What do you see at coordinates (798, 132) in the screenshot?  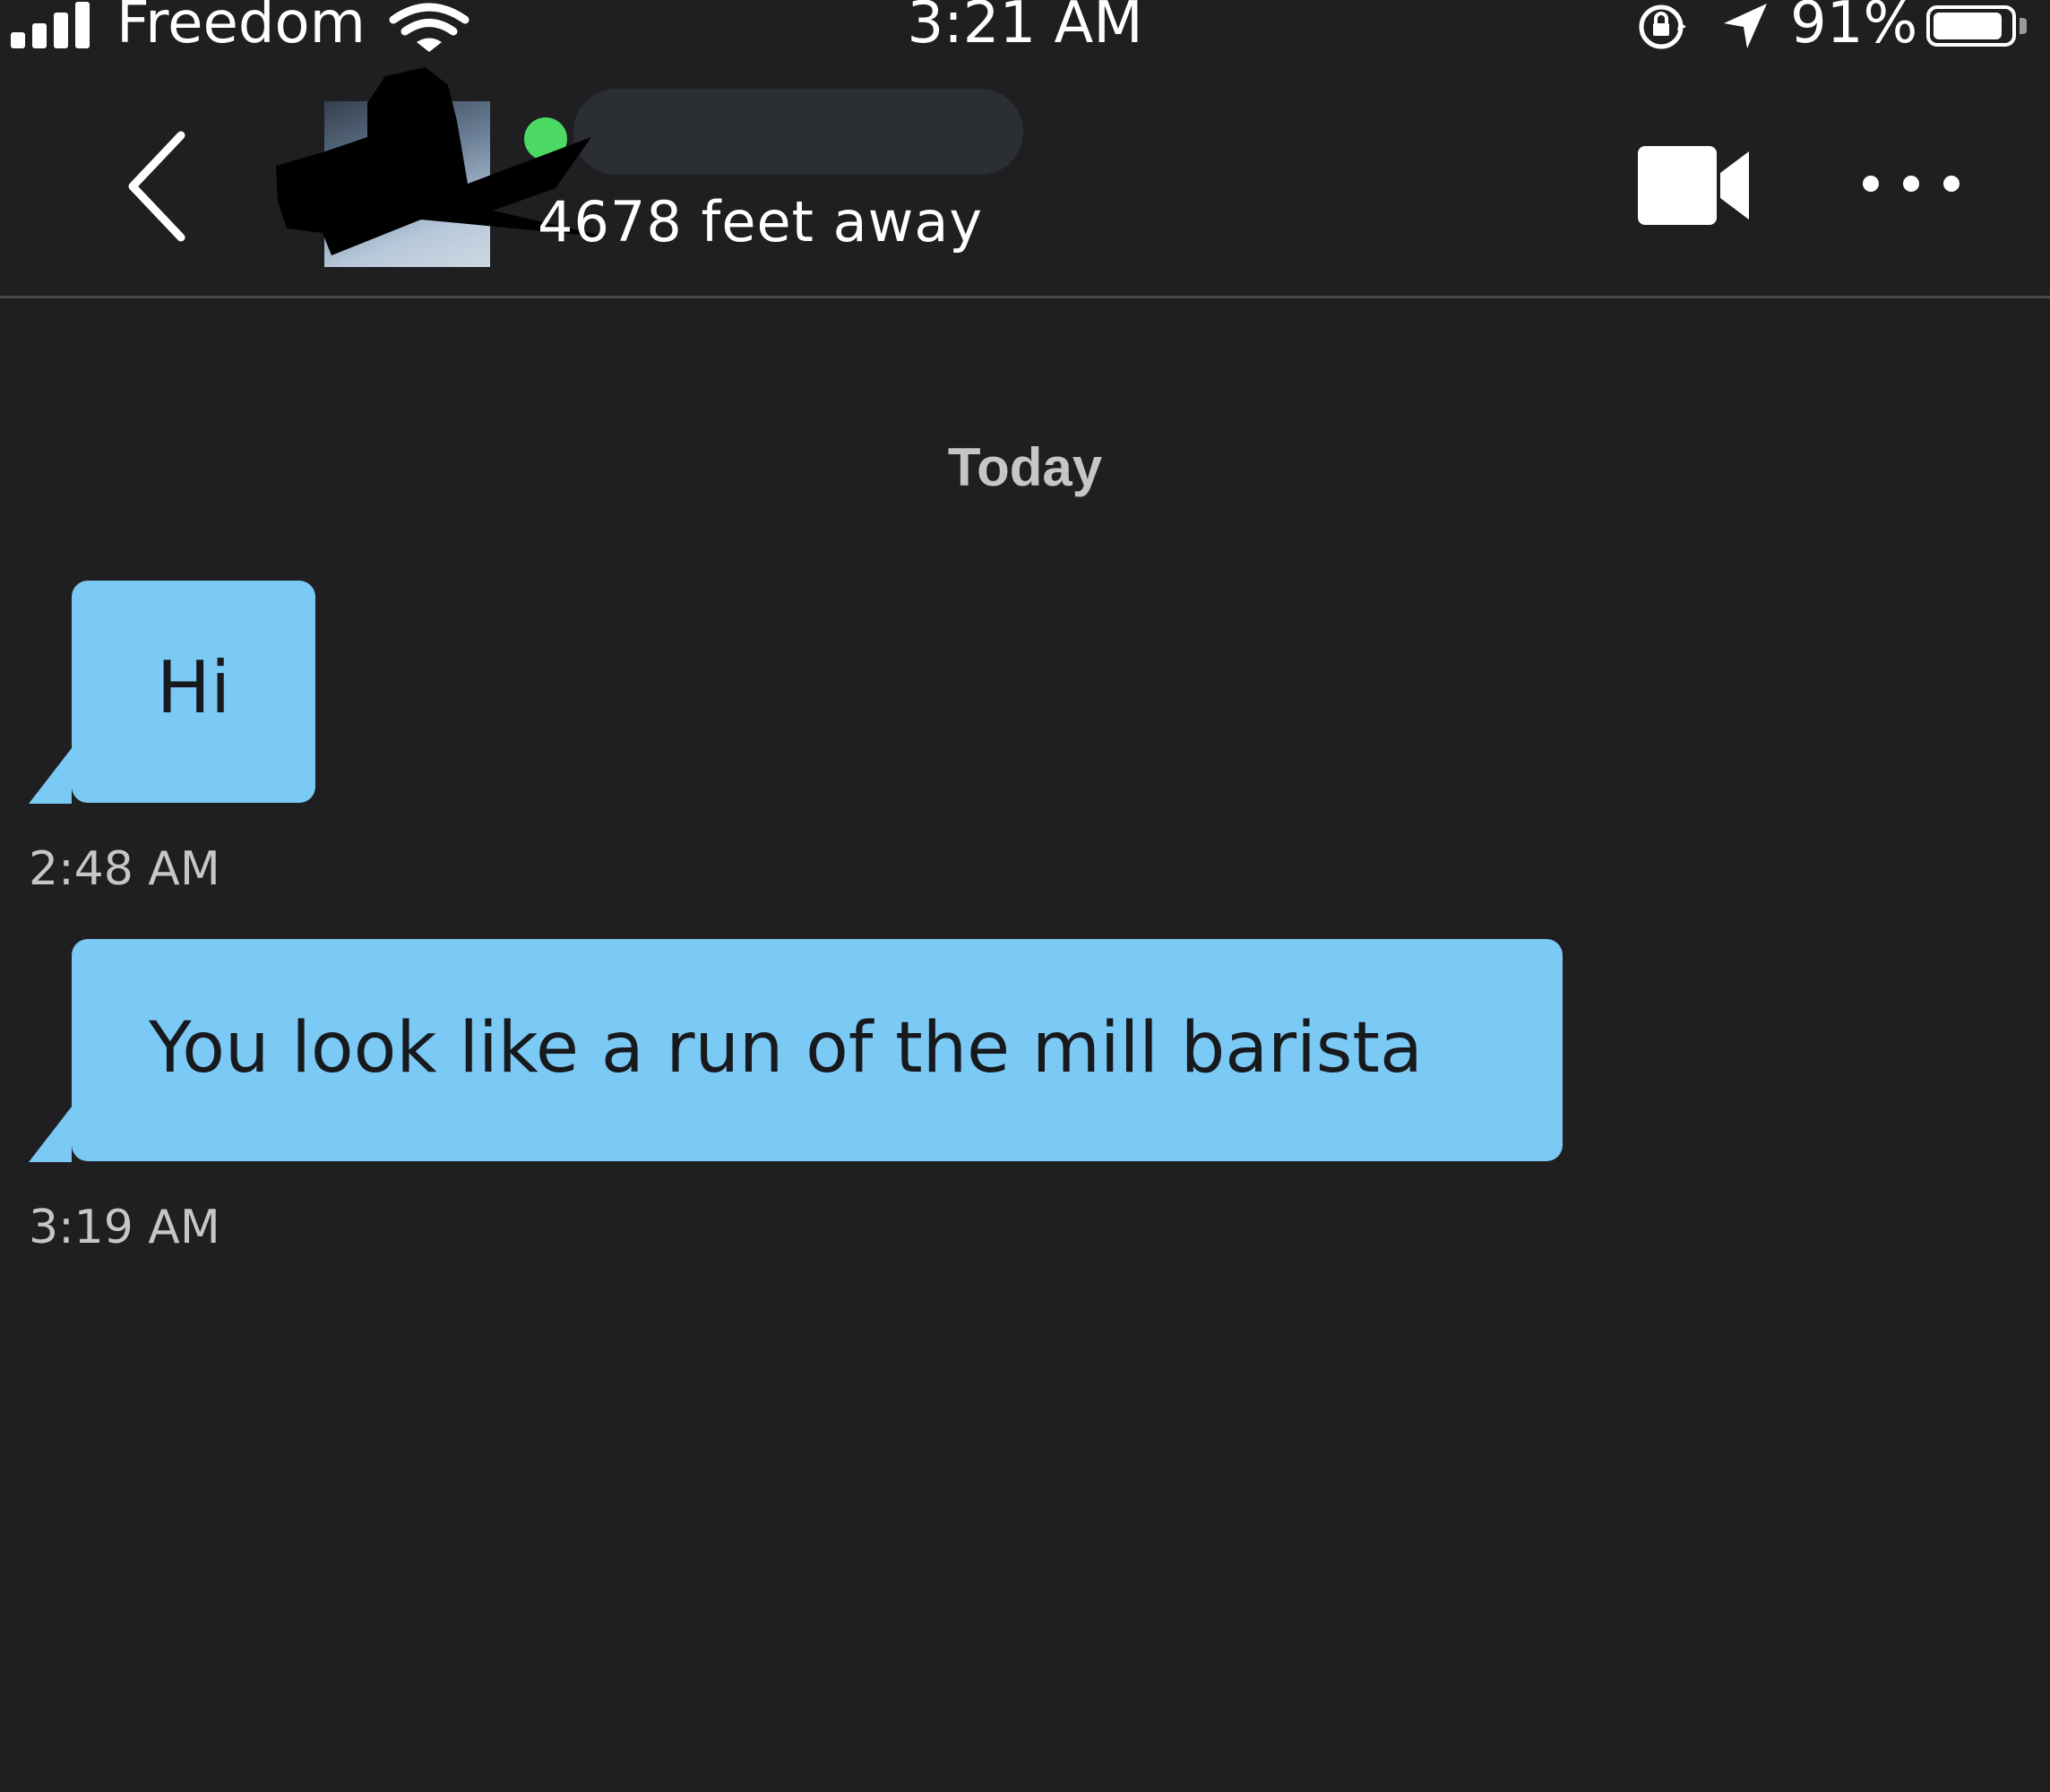 I see `profile-name-redacted` at bounding box center [798, 132].